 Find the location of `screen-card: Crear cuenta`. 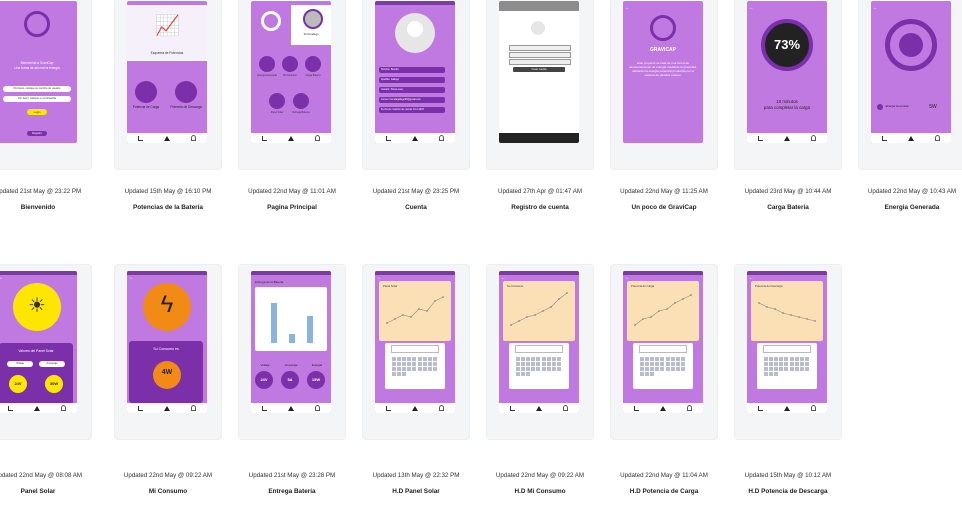

screen-card: Crear cuenta is located at coordinates (540, 85).